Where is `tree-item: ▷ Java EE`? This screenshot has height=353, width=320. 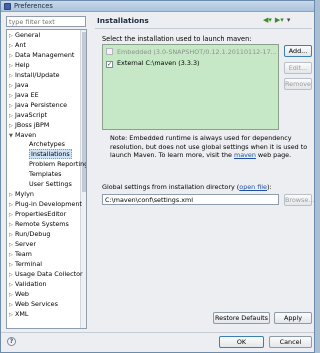
tree-item: ▷ Java EE is located at coordinates (24, 95).